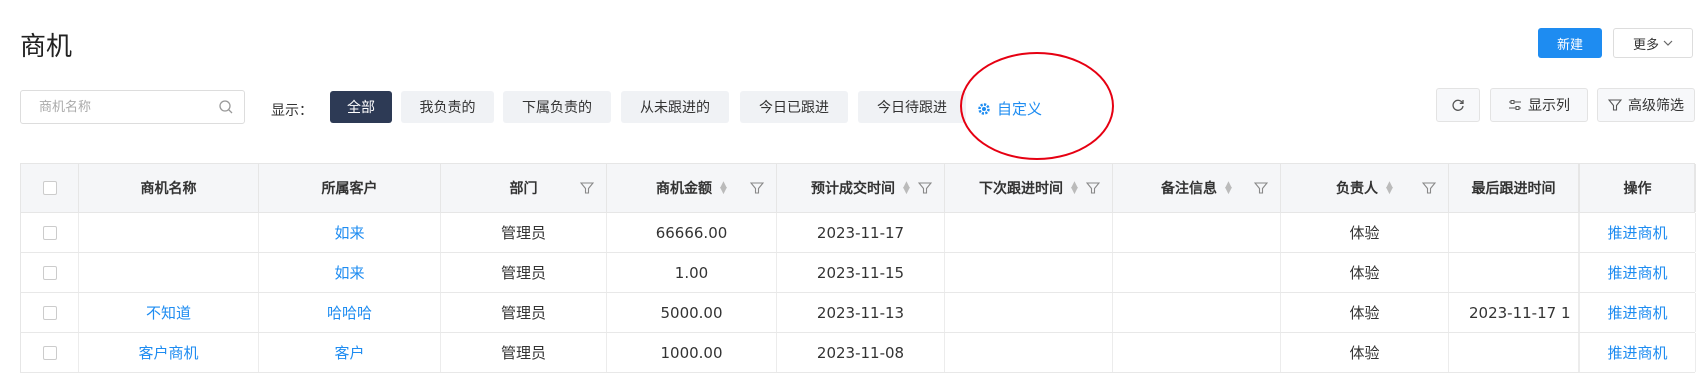  Describe the element at coordinates (861, 312) in the screenshot. I see `cell-expected-close: 2023-11-13` at that location.